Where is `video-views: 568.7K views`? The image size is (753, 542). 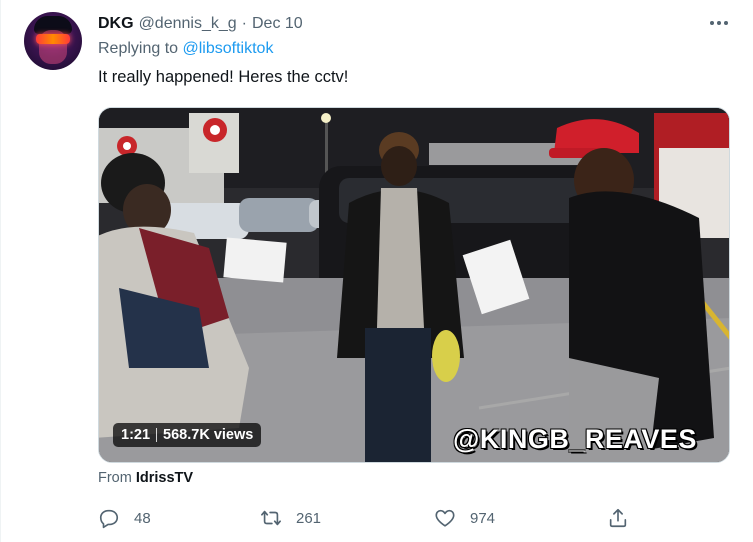
video-views: 568.7K views is located at coordinates (208, 435).